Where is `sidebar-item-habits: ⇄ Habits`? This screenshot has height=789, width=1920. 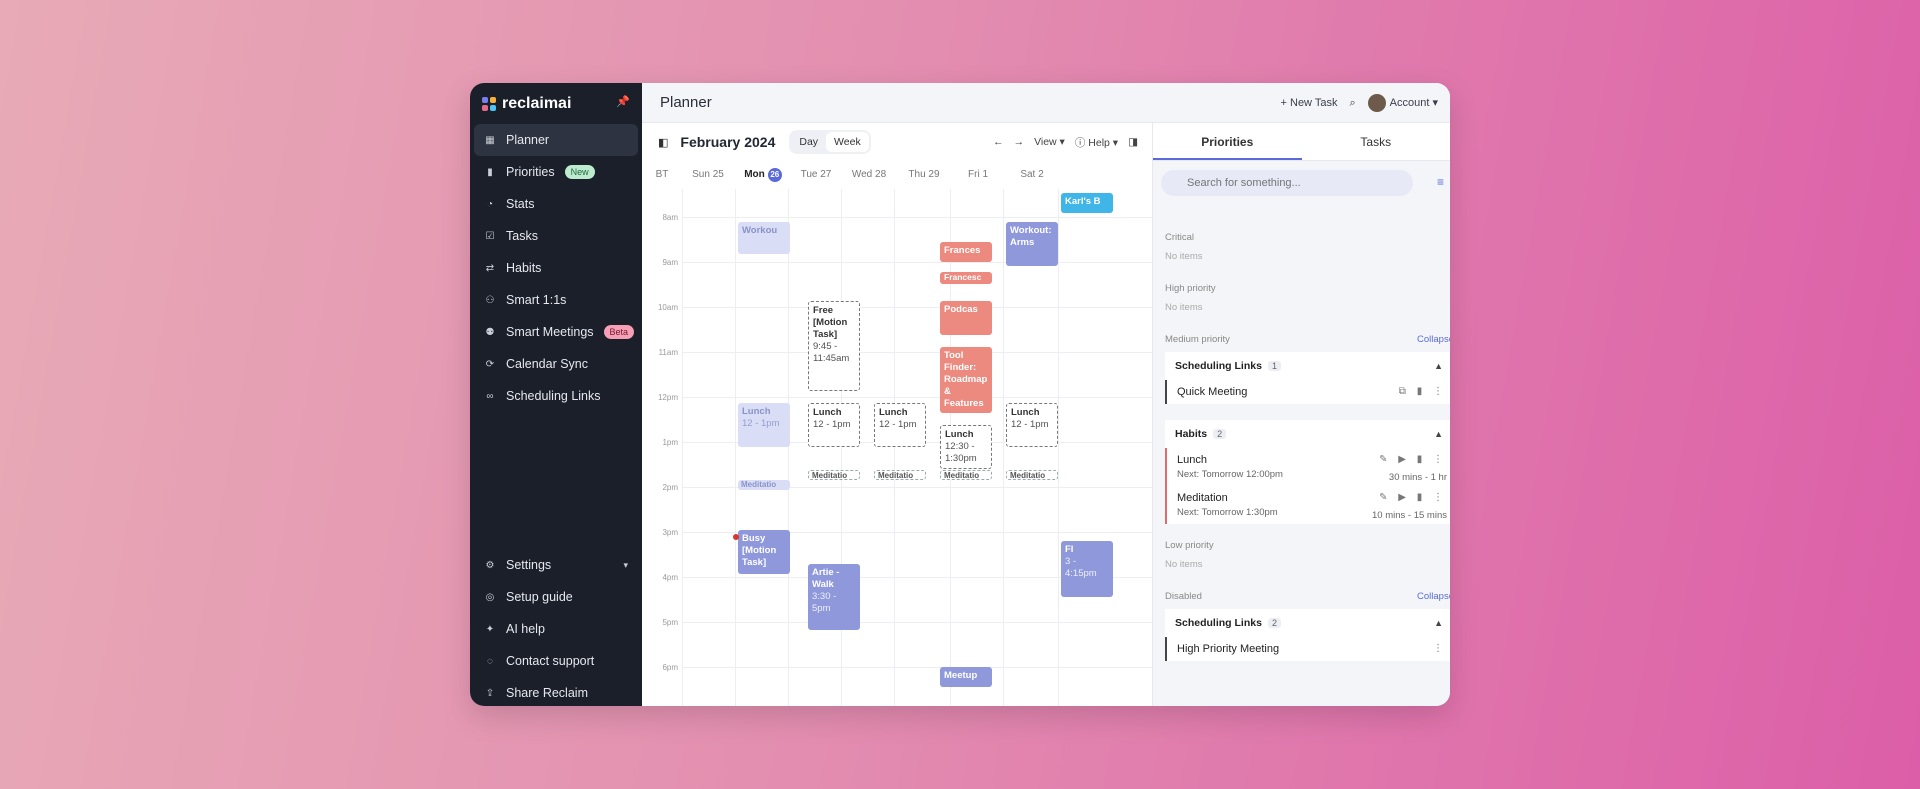
sidebar-item-habits: ⇄ Habits is located at coordinates (556, 268).